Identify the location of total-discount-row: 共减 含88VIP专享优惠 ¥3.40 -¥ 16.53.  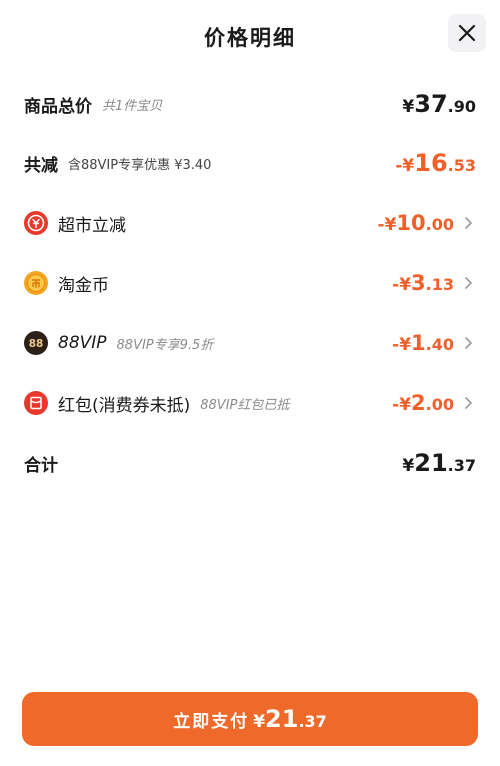
(250, 163).